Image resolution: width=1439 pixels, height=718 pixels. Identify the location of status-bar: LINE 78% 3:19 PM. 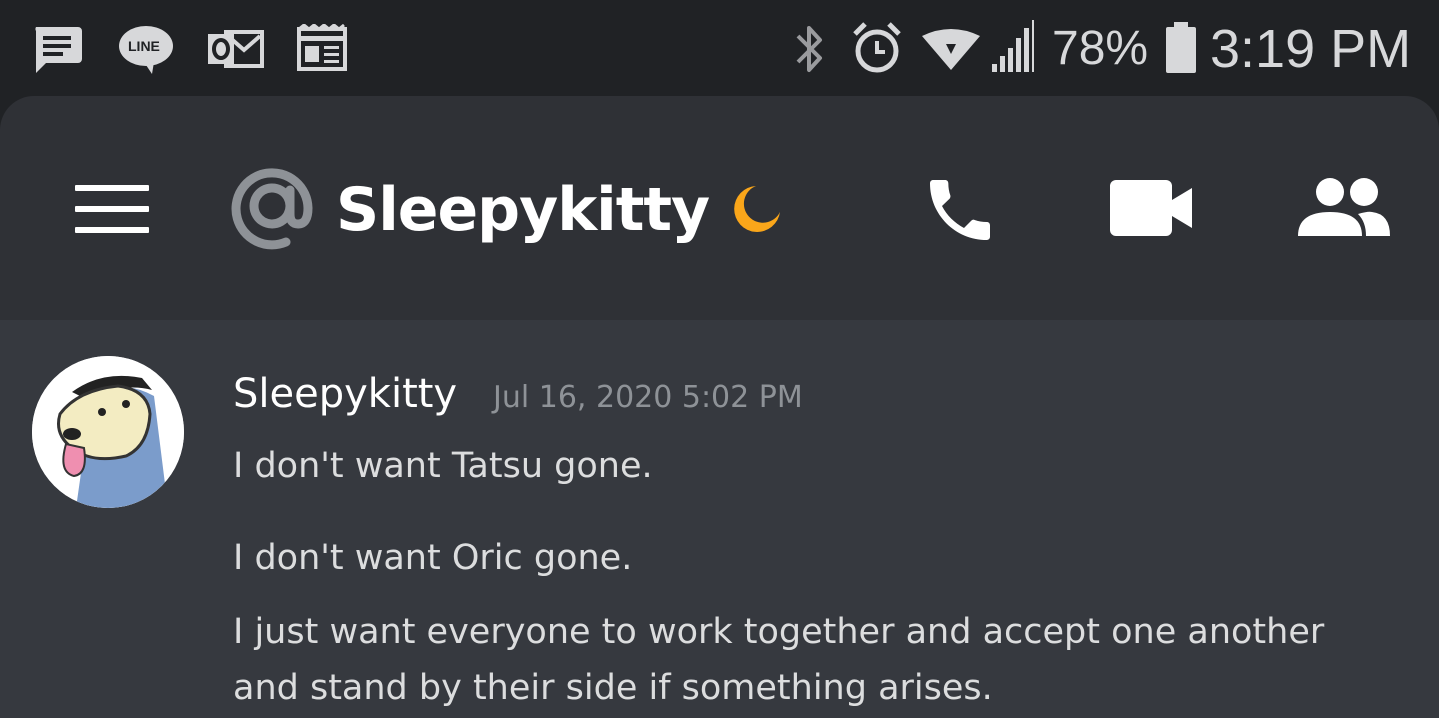
(719, 48).